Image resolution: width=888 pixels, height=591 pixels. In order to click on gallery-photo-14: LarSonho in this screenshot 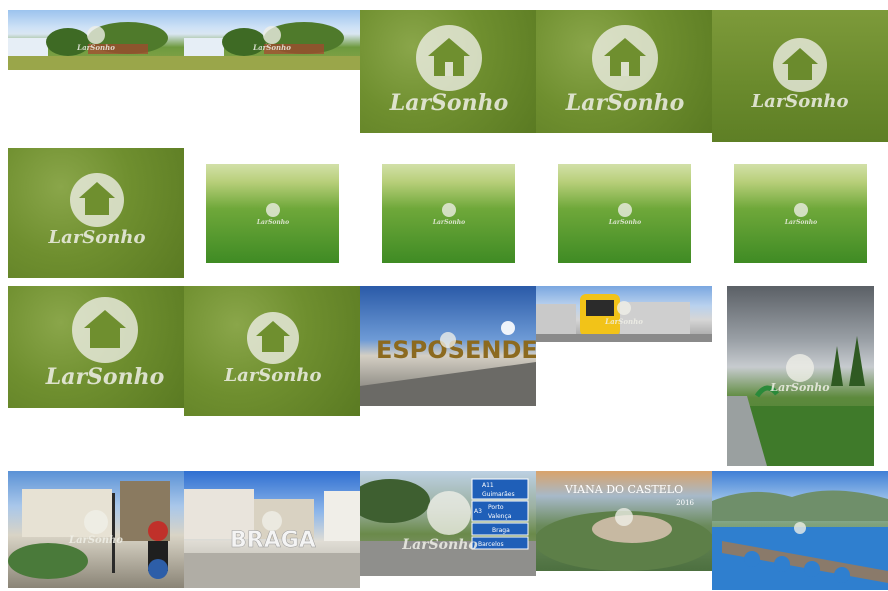, I will do `click(624, 314)`.